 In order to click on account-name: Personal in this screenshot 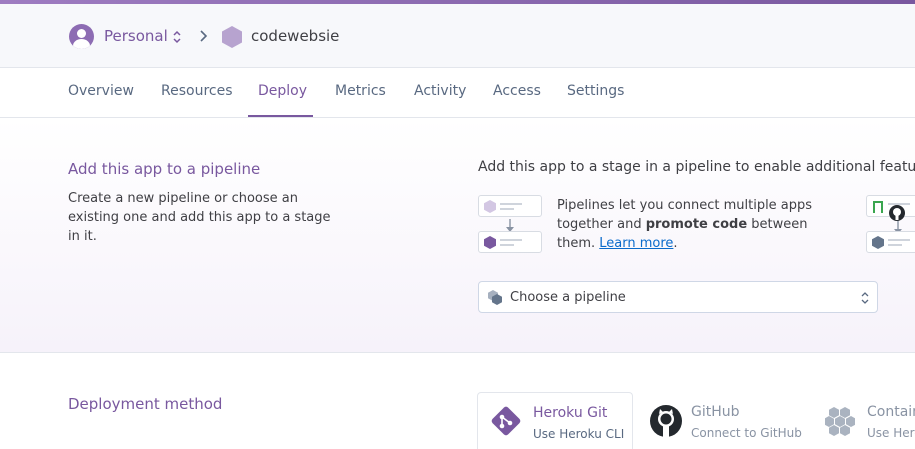, I will do `click(136, 36)`.